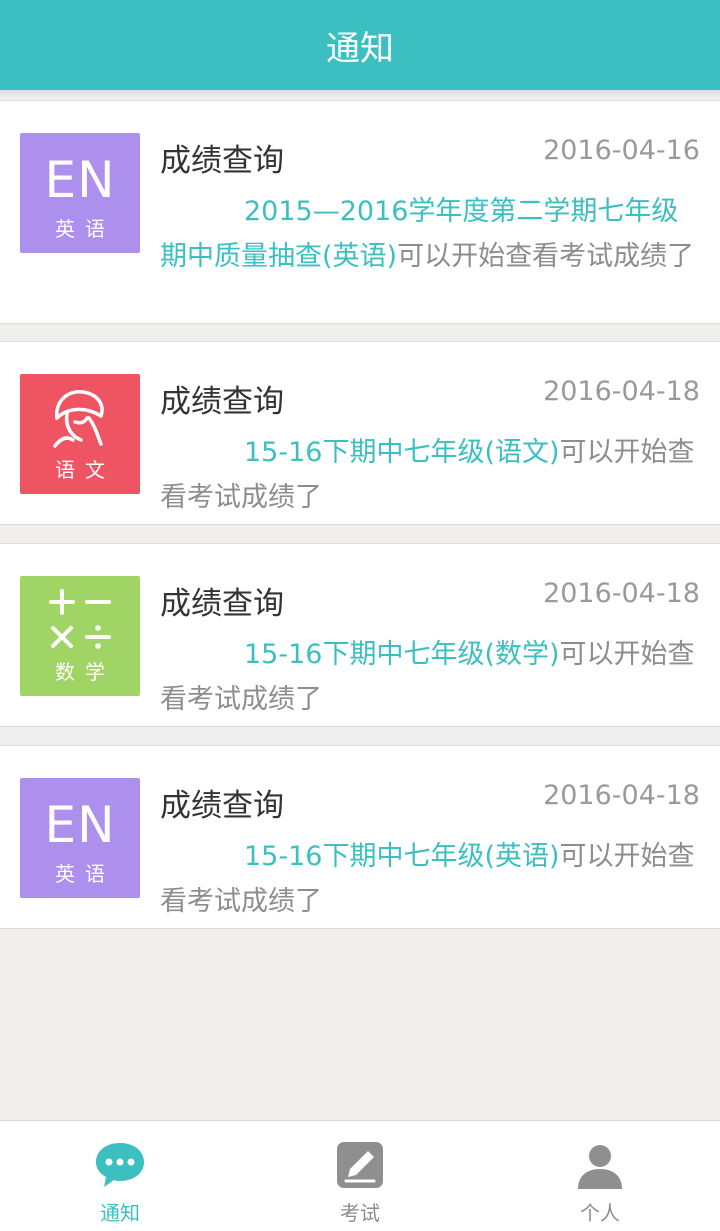  I want to click on subject-badge-math: 数学, so click(80, 636).